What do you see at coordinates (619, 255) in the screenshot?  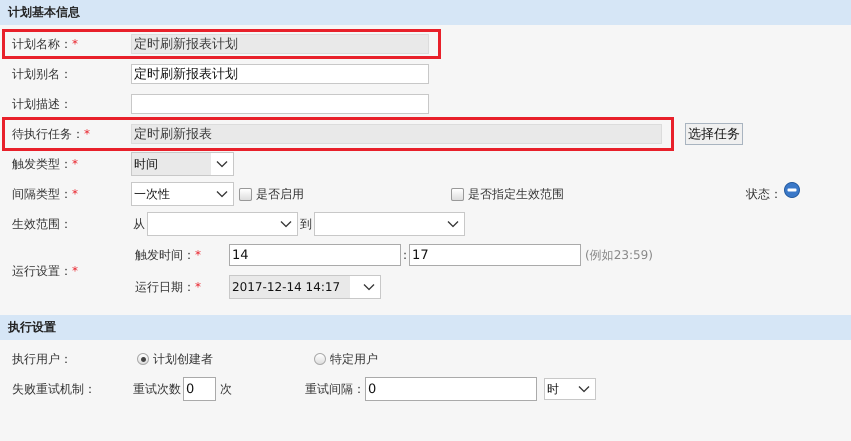 I see `format-hint: (例如23:59)` at bounding box center [619, 255].